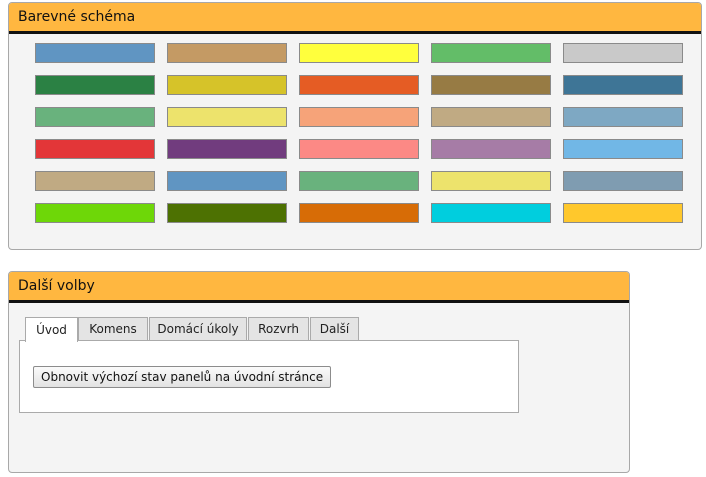  Describe the element at coordinates (355, 18) in the screenshot. I see `color-scheme-header: Barevné schéma` at that location.